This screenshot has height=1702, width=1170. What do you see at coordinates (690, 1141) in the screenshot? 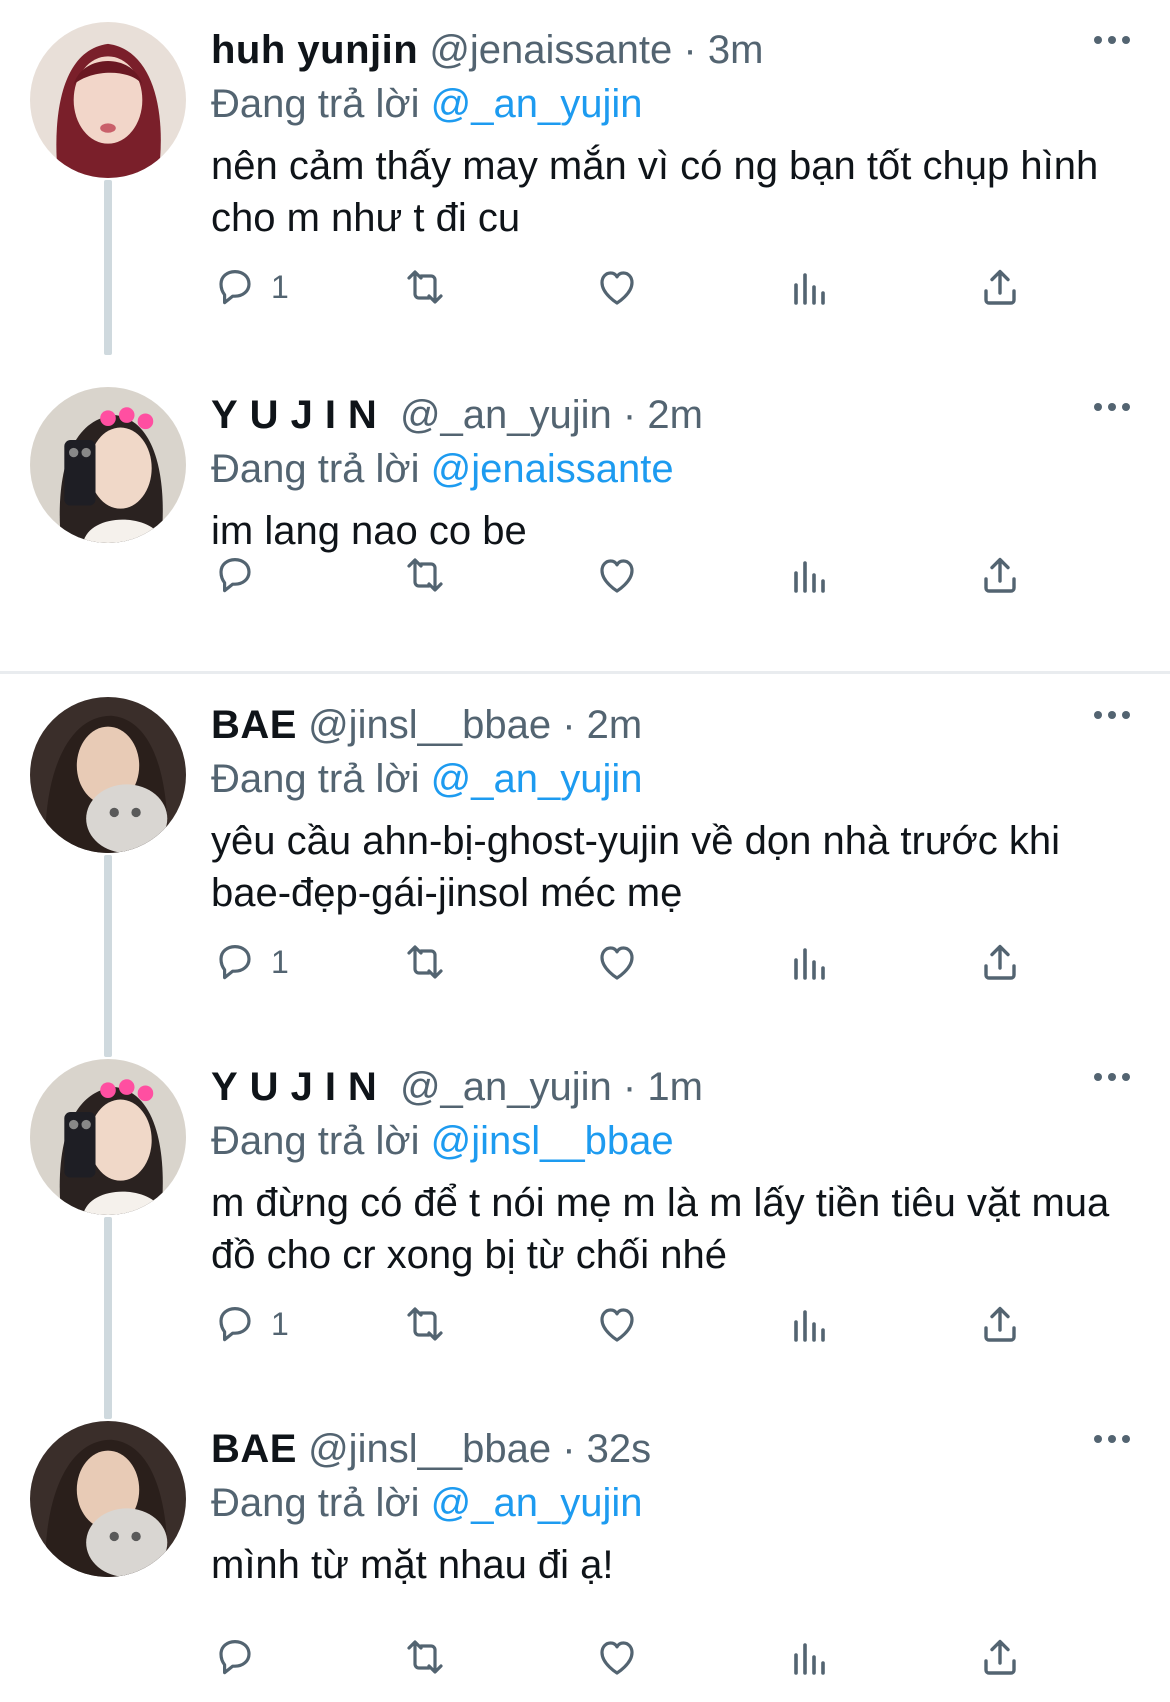
I see `replying-to: Đang trả lời @jinsl__bbae` at bounding box center [690, 1141].